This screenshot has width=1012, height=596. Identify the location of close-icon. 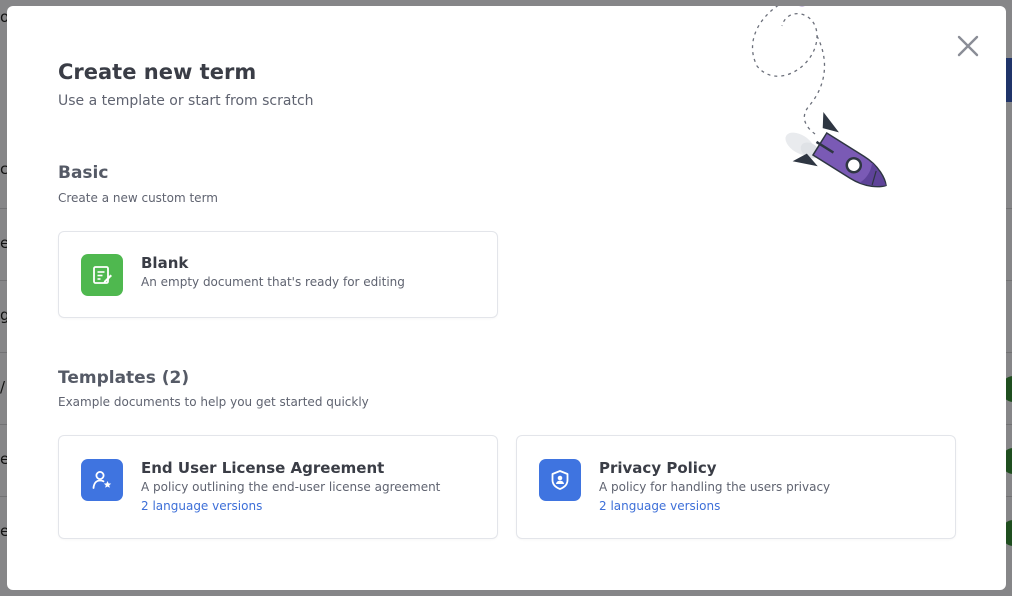
(968, 46).